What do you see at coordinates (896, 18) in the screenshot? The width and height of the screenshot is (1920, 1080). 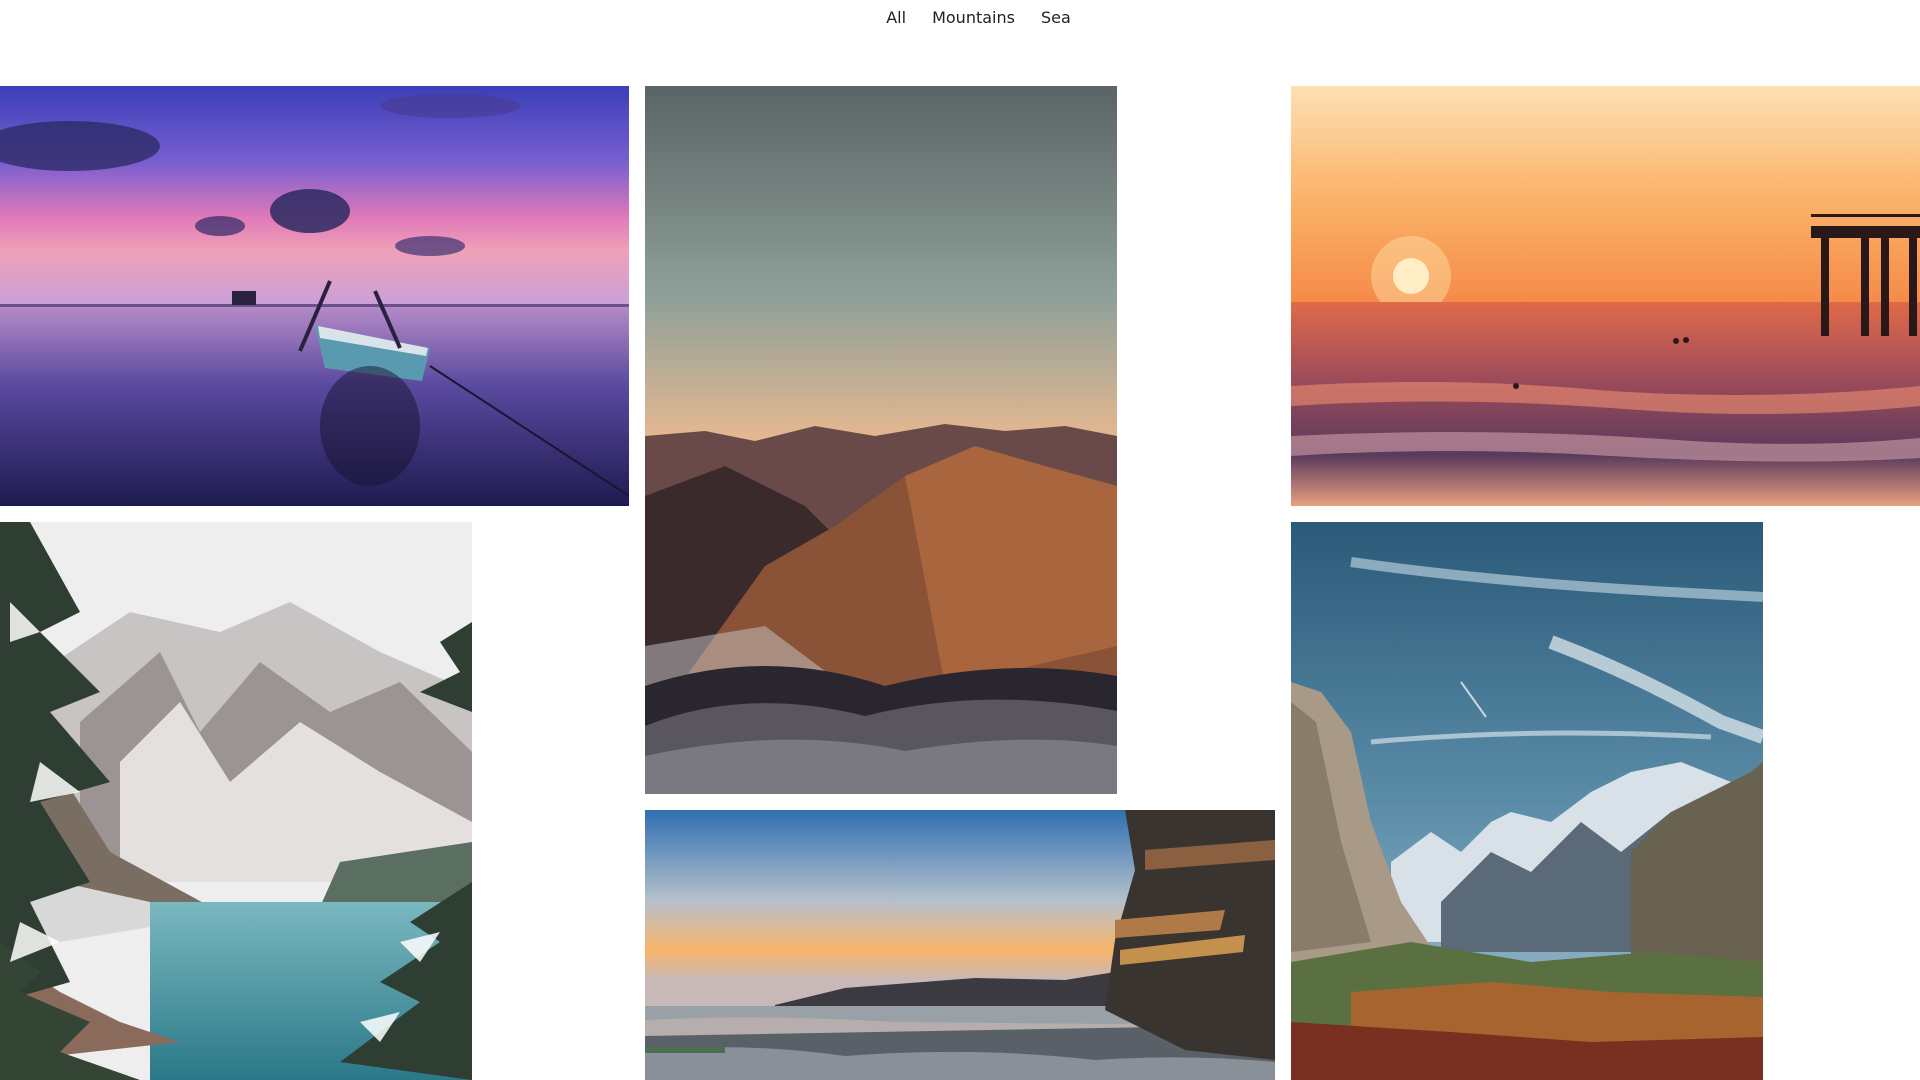 I see `filter-all-button: All` at bounding box center [896, 18].